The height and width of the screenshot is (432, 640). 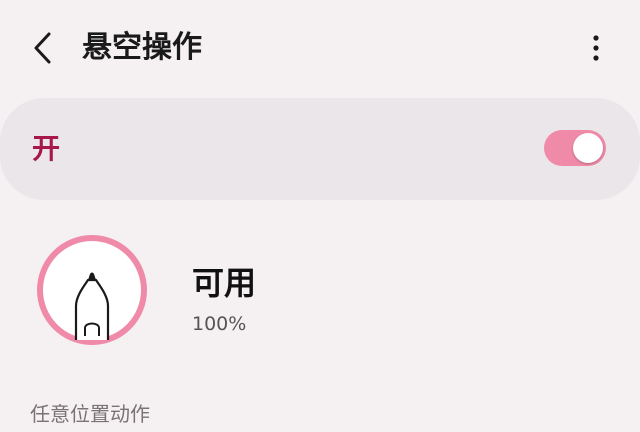 What do you see at coordinates (46, 148) in the screenshot?
I see `master-switch-label: 开` at bounding box center [46, 148].